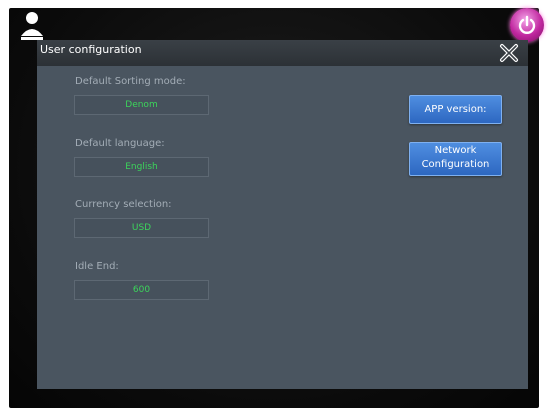  What do you see at coordinates (509, 53) in the screenshot?
I see `close-icon` at bounding box center [509, 53].